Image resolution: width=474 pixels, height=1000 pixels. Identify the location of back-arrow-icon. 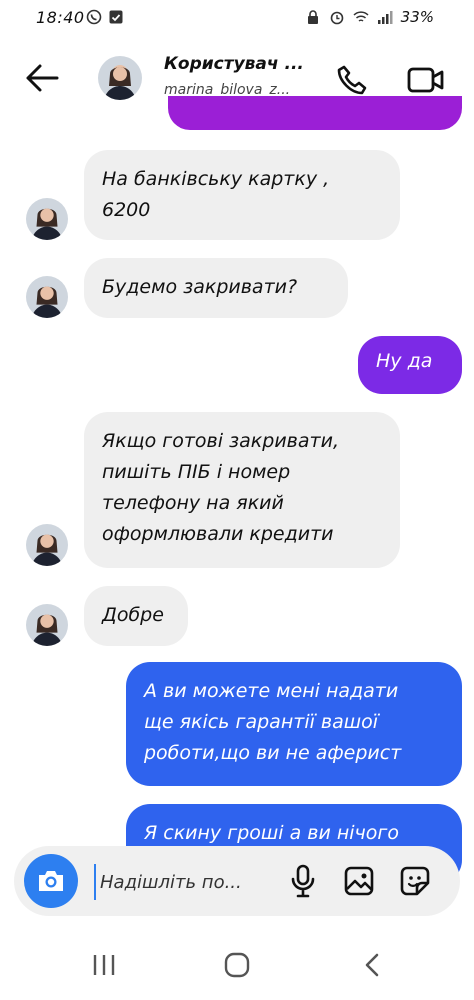
(42, 78).